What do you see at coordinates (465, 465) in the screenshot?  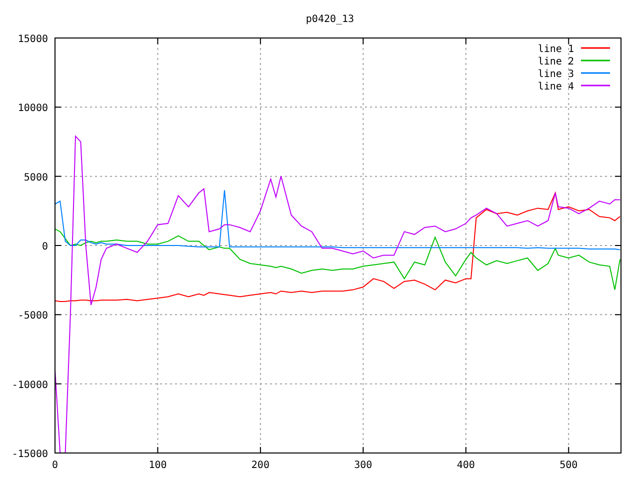 I see `axis-tick-label: 400` at bounding box center [465, 465].